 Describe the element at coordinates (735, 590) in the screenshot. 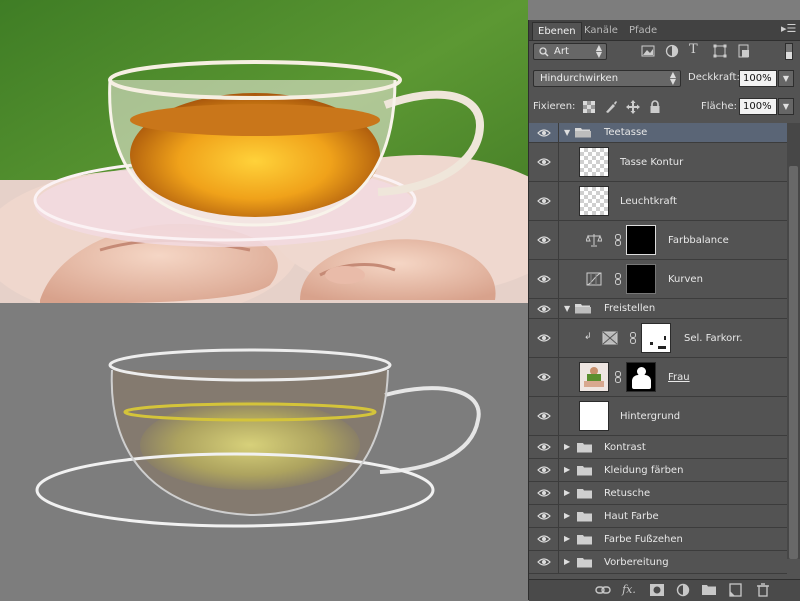

I see `new-layer-icon` at that location.